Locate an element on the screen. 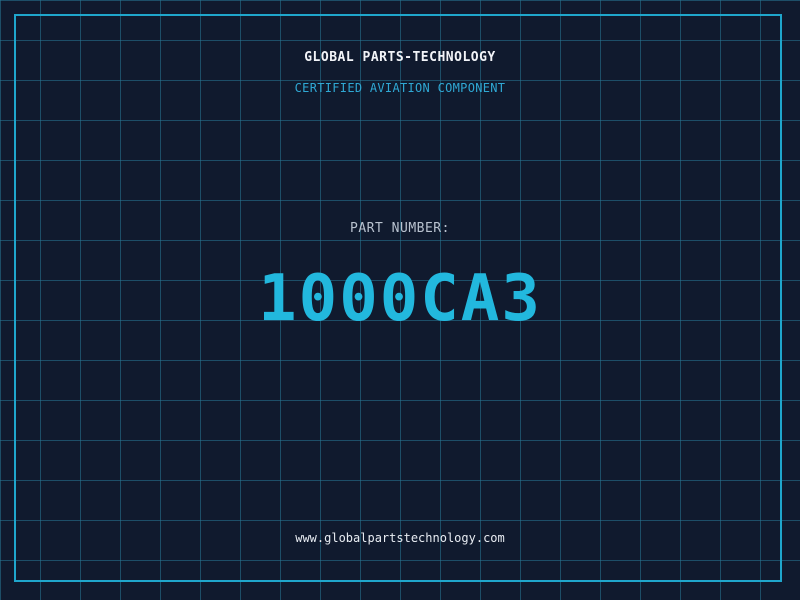 Image resolution: width=800 pixels, height=600 pixels. certification-subtitle: CERTIFIED AVIATION COMPONENT is located at coordinates (400, 88).